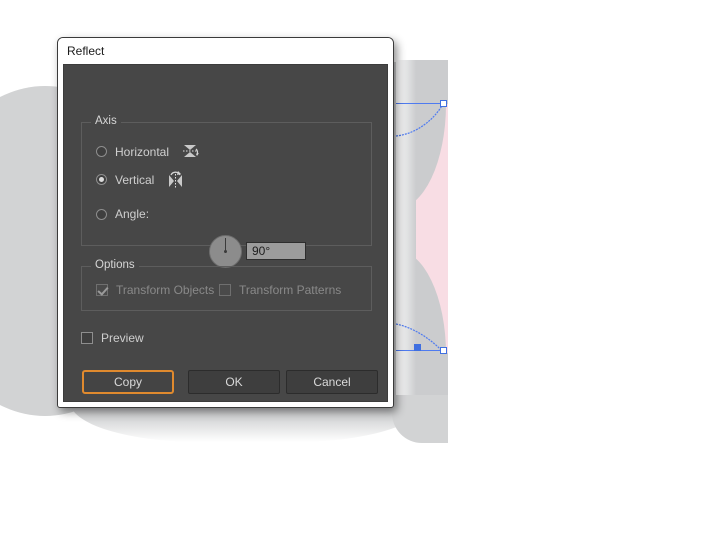  I want to click on angle-dial-hub, so click(225, 251).